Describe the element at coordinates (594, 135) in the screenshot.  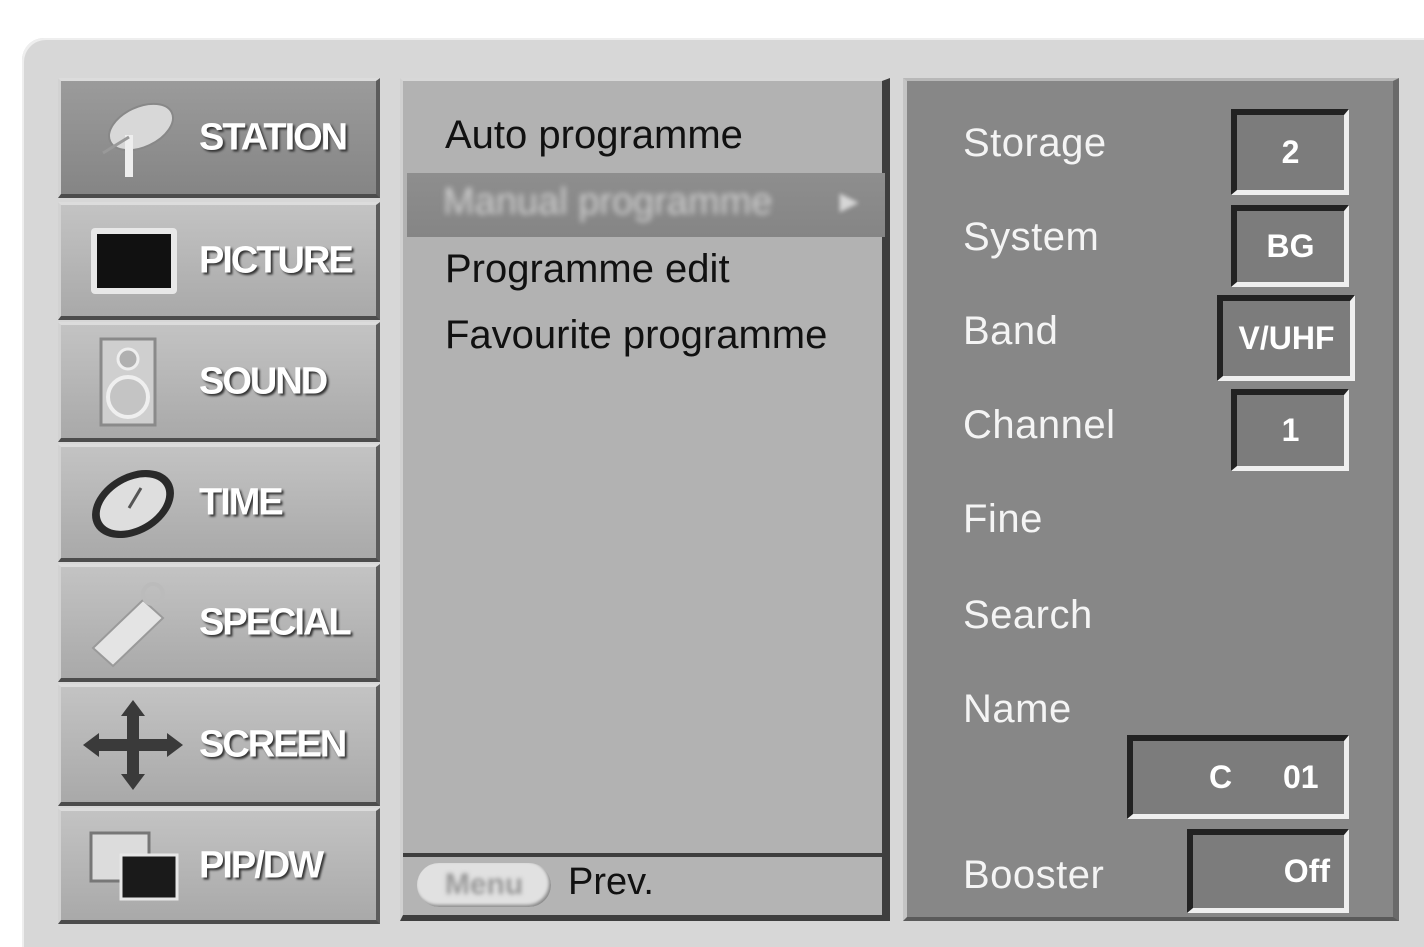
I see `menu-item-auto-programme: Auto programme` at that location.